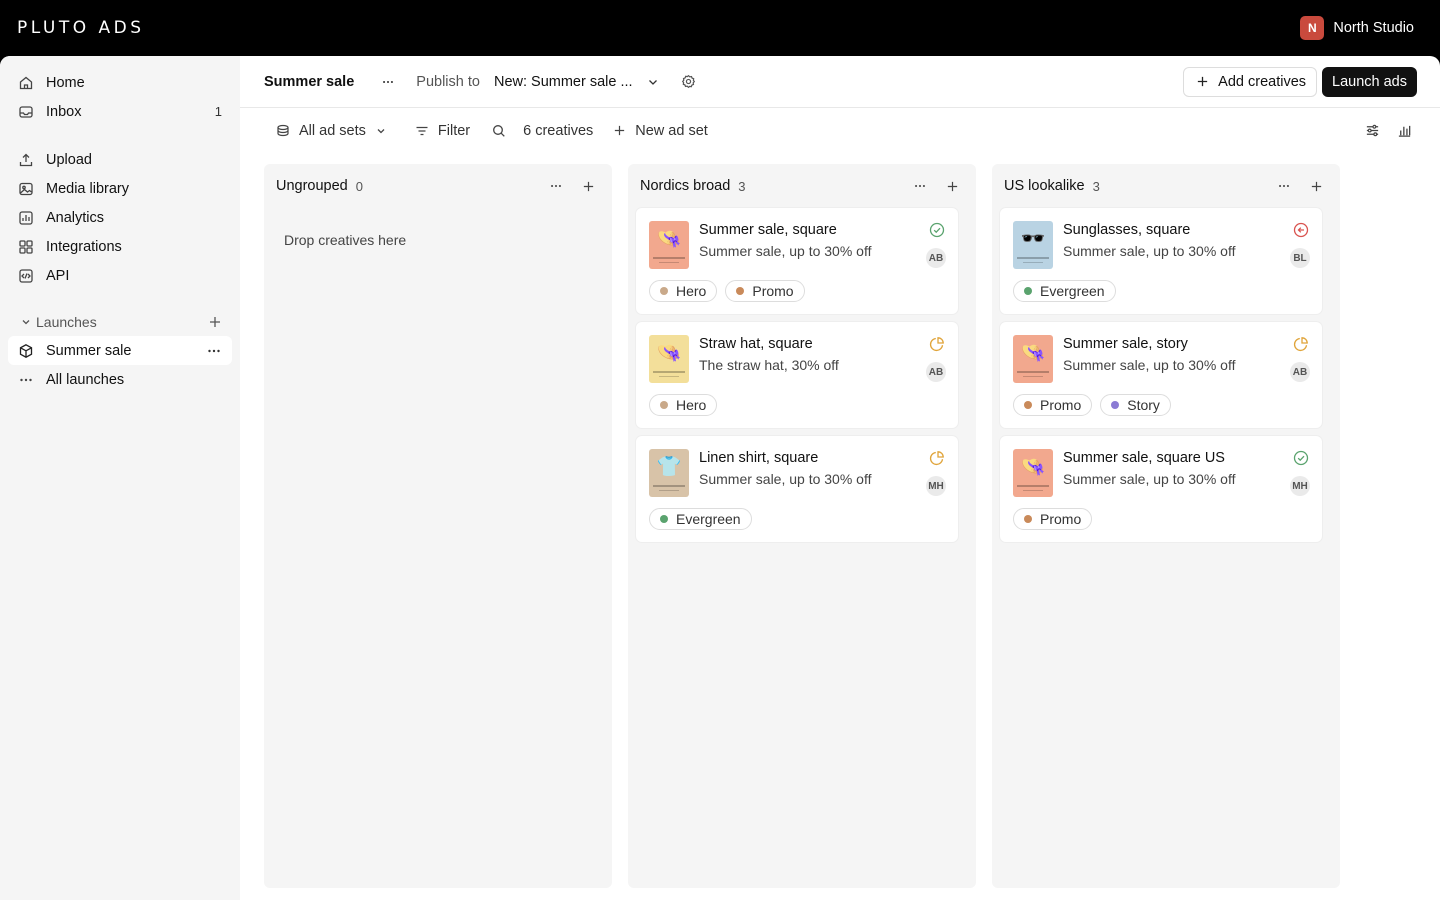 The image size is (1440, 900). What do you see at coordinates (120, 379) in the screenshot?
I see `sidebar-item-all-launches: All launches` at bounding box center [120, 379].